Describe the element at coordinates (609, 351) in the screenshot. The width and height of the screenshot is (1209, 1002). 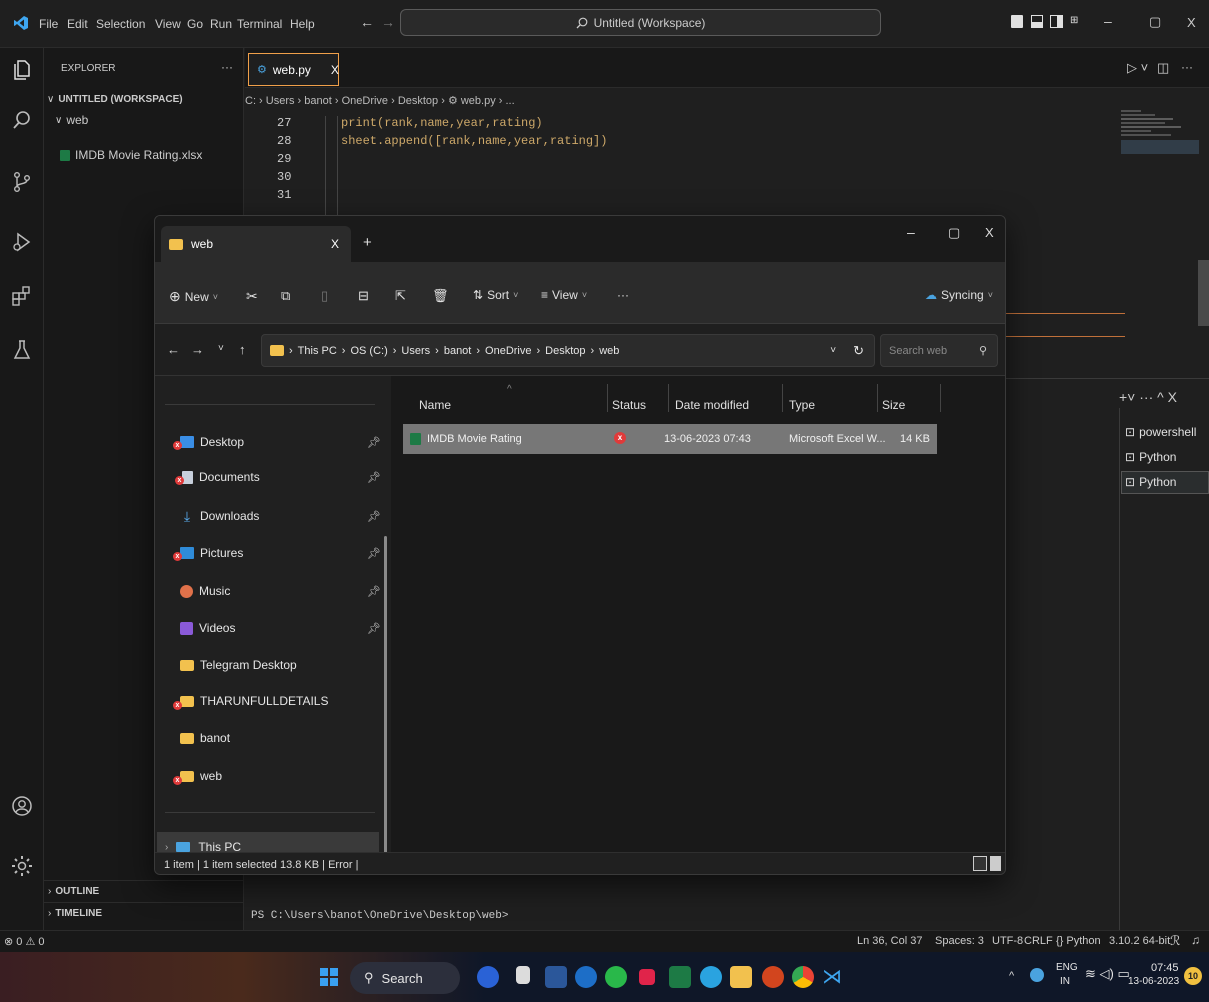
I see `address-segment: web` at that location.